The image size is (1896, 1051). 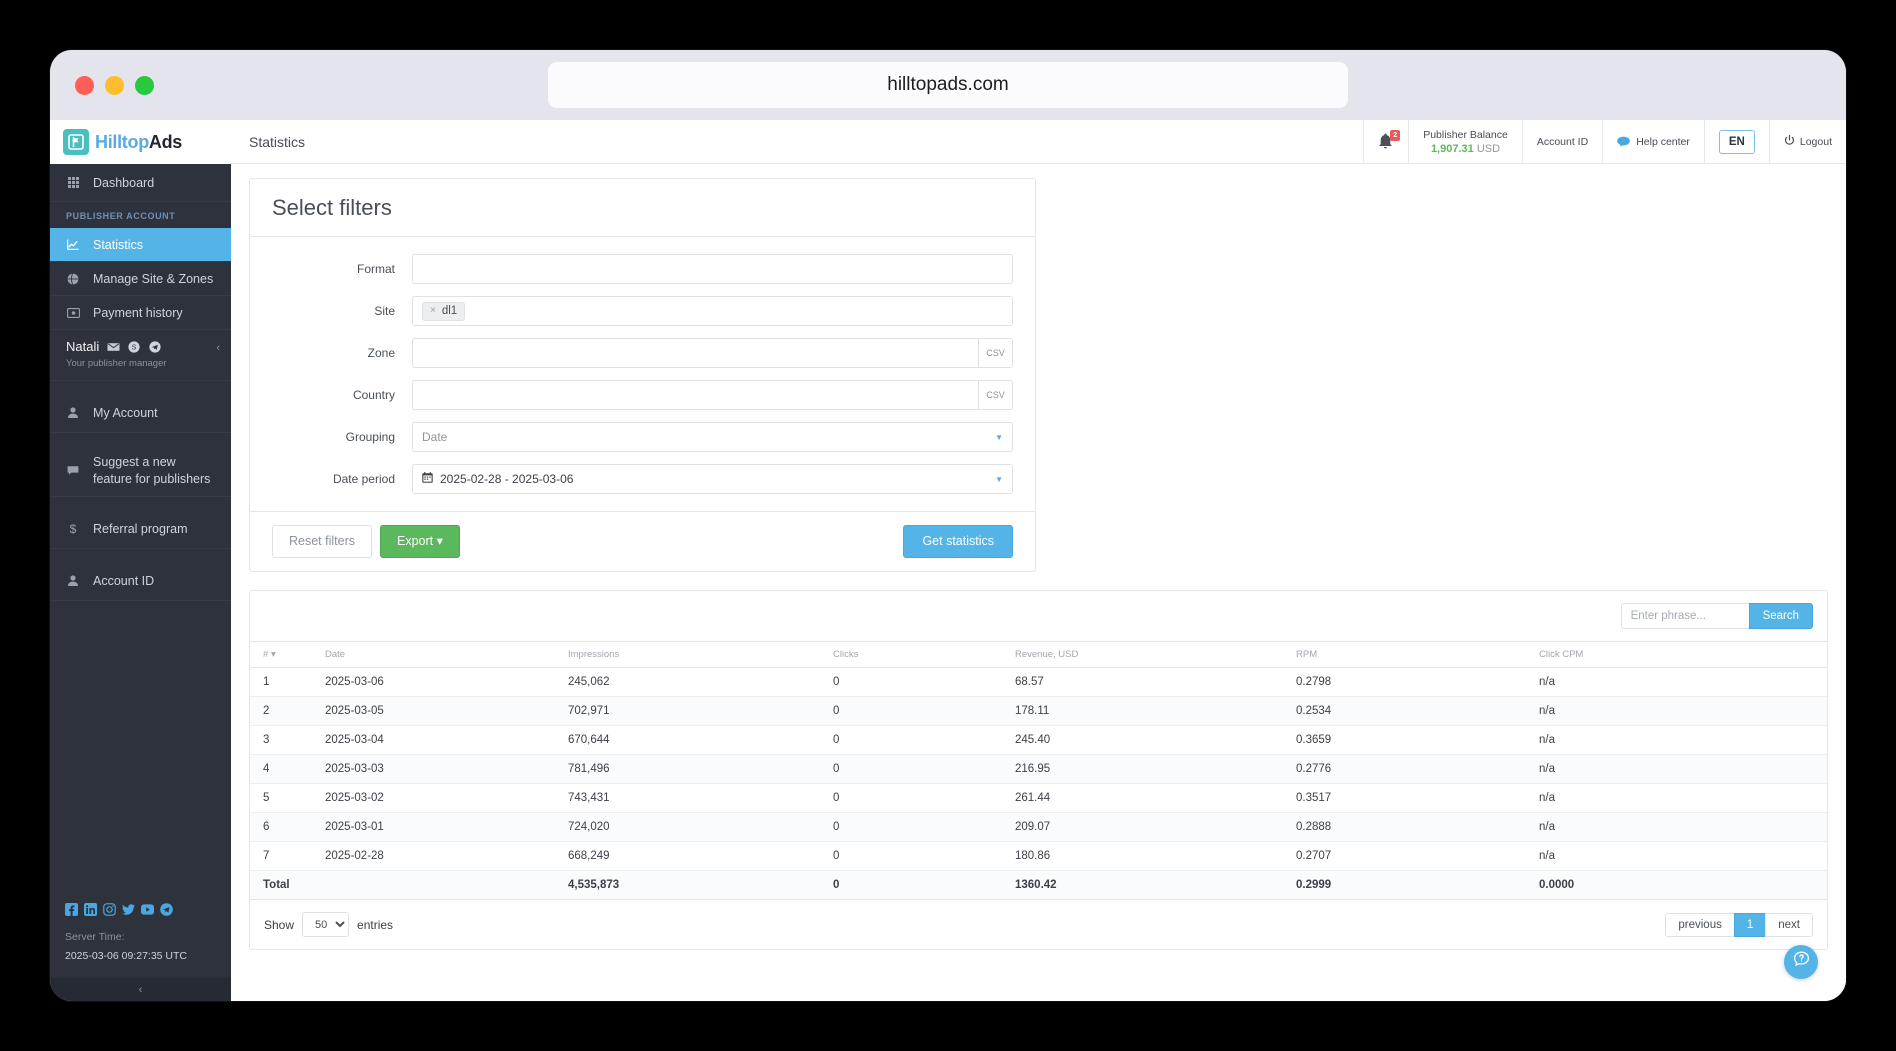 I want to click on brand-logo: HilltopAds, so click(x=140, y=142).